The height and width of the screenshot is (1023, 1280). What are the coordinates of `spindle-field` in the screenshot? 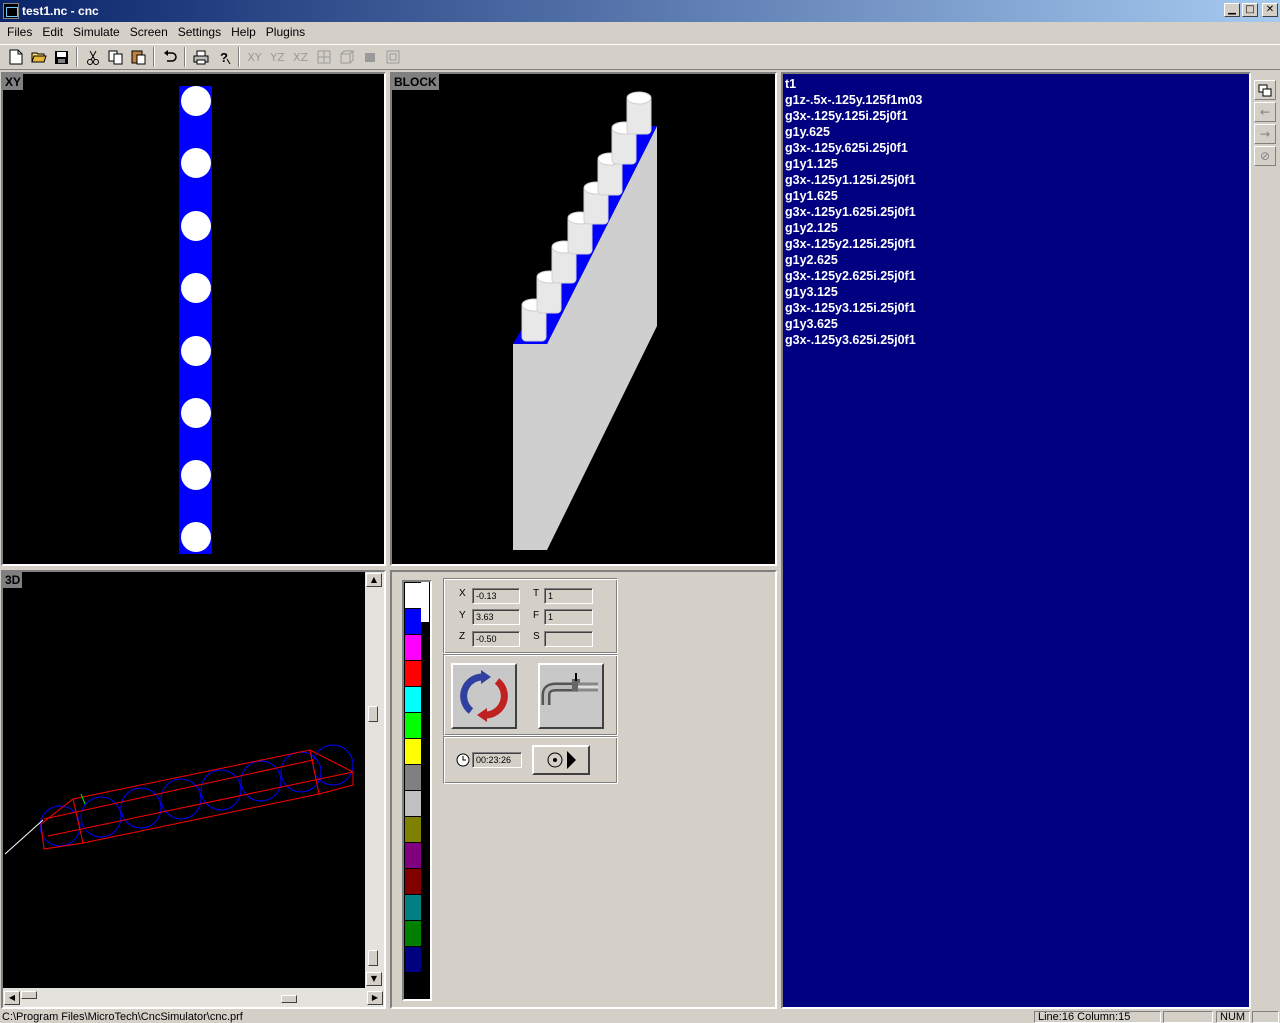 It's located at (568, 639).